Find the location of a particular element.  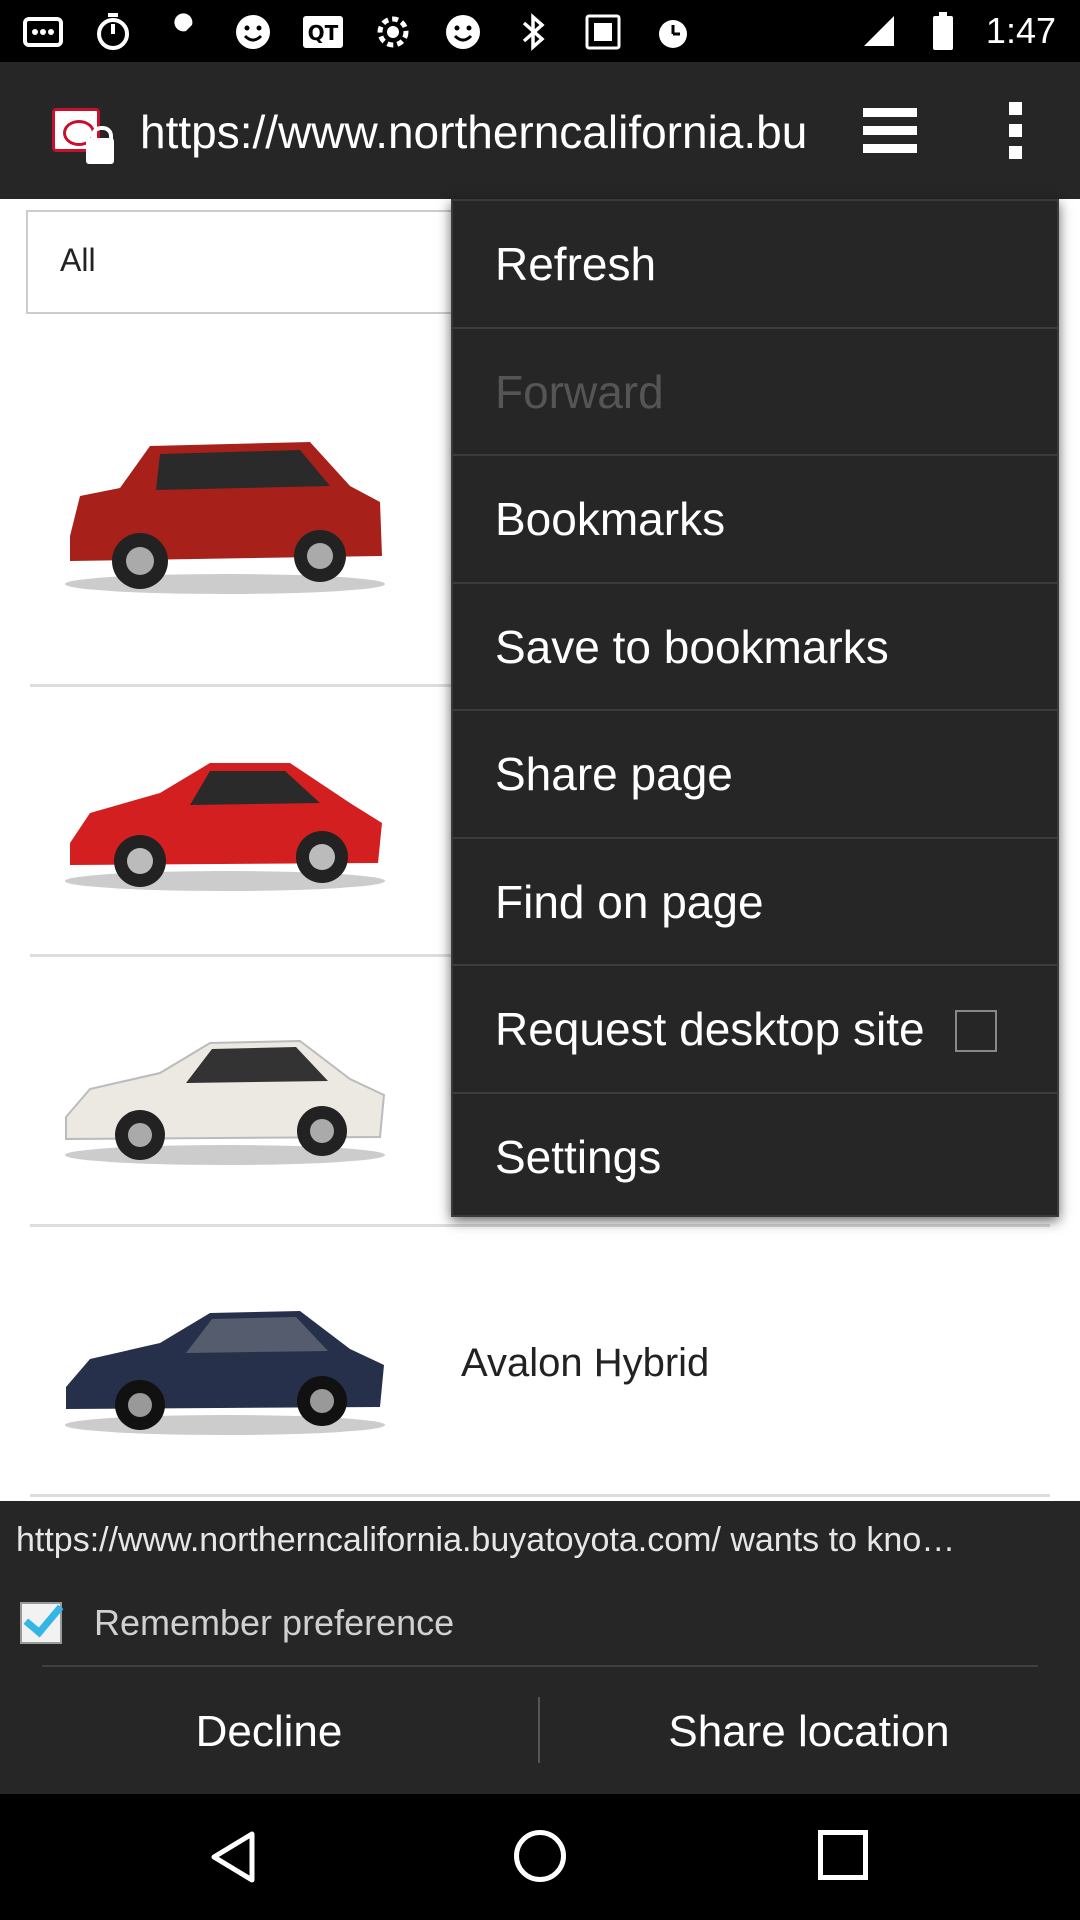

menu-item-forward: Forward is located at coordinates (755, 392).